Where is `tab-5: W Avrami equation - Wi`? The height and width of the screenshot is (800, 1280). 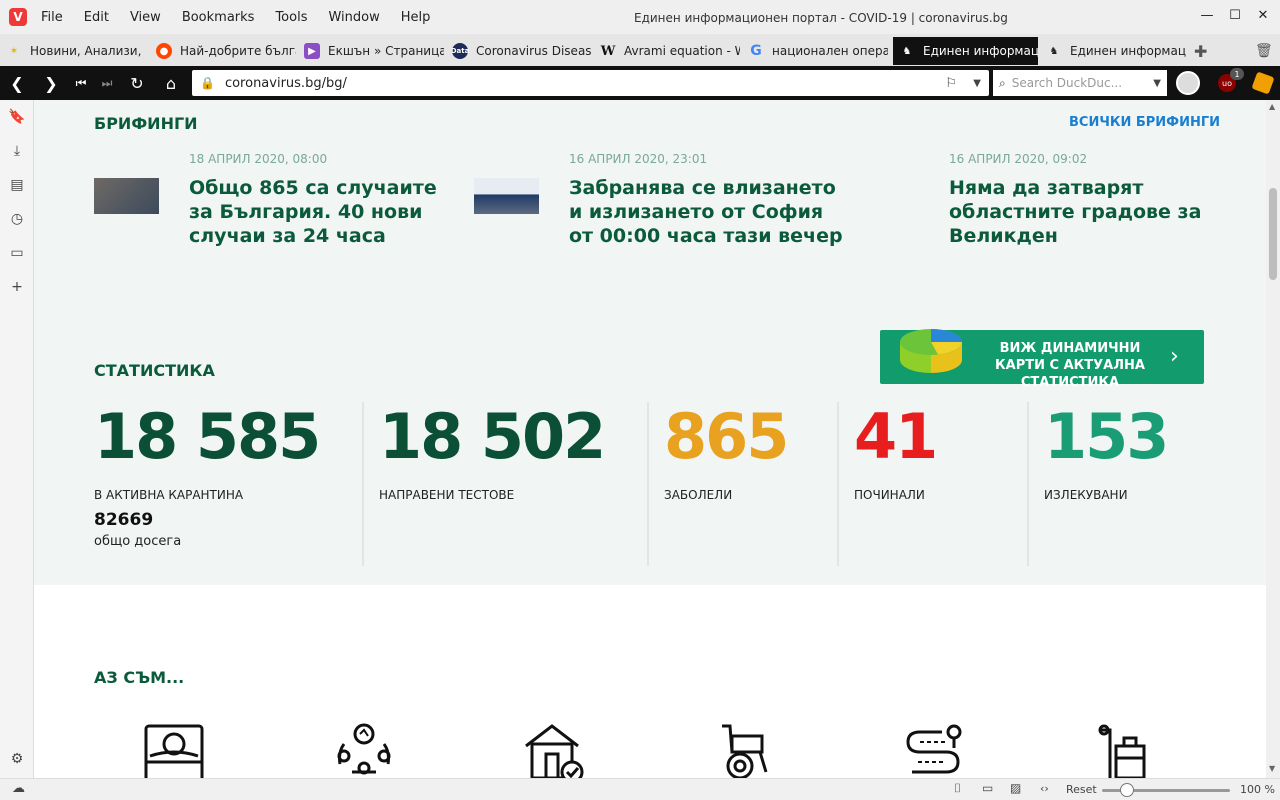
tab-5: W Avrami equation - Wi is located at coordinates (670, 51).